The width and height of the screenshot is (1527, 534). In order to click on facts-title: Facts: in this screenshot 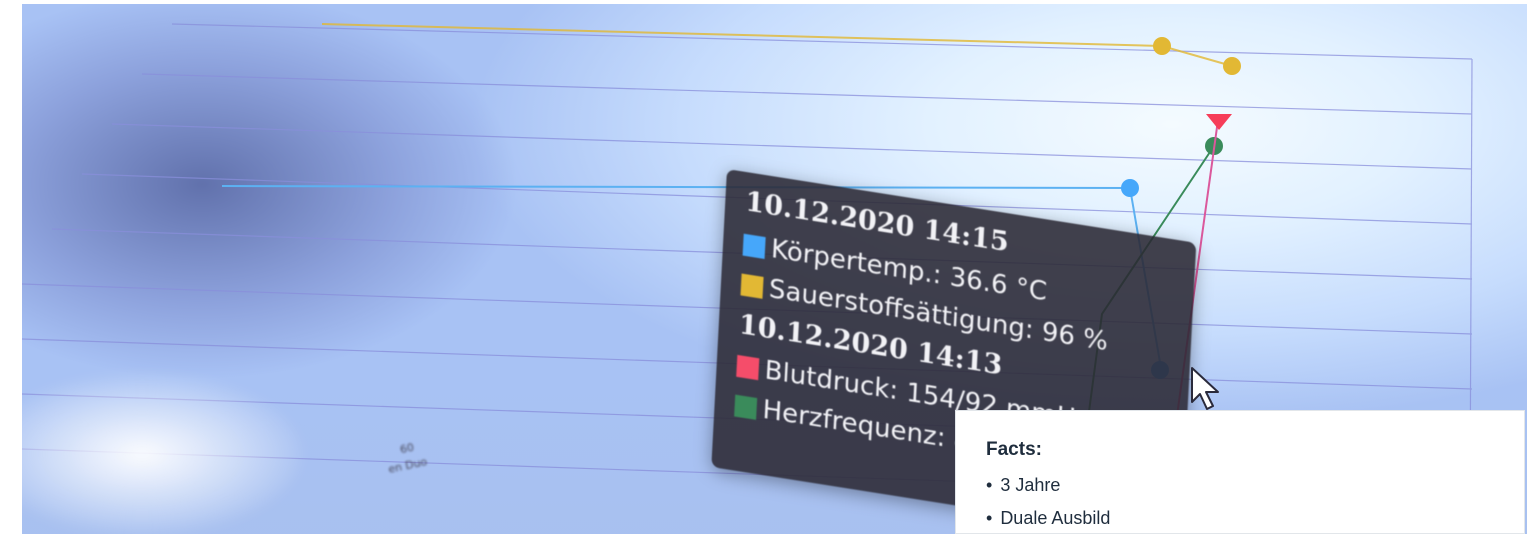, I will do `click(1014, 449)`.